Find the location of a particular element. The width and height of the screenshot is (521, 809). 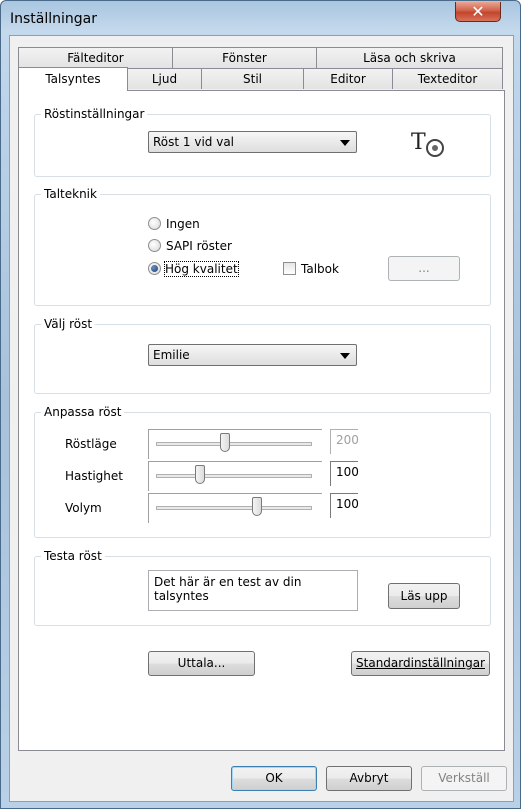

close-icon: ✕ is located at coordinates (478, 11).